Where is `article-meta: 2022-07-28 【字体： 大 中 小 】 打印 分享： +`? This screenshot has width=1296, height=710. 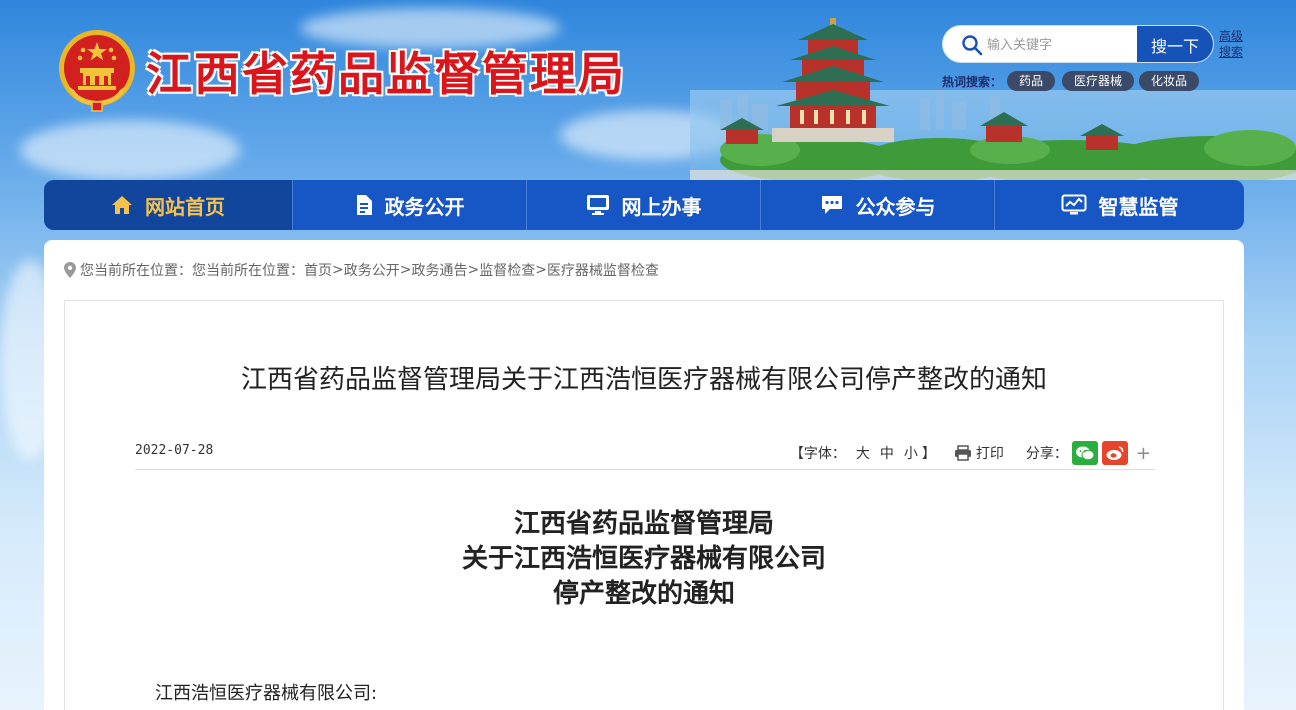
article-meta: 2022-07-28 【字体： 大 中 小 】 打印 分享： + is located at coordinates (645, 453).